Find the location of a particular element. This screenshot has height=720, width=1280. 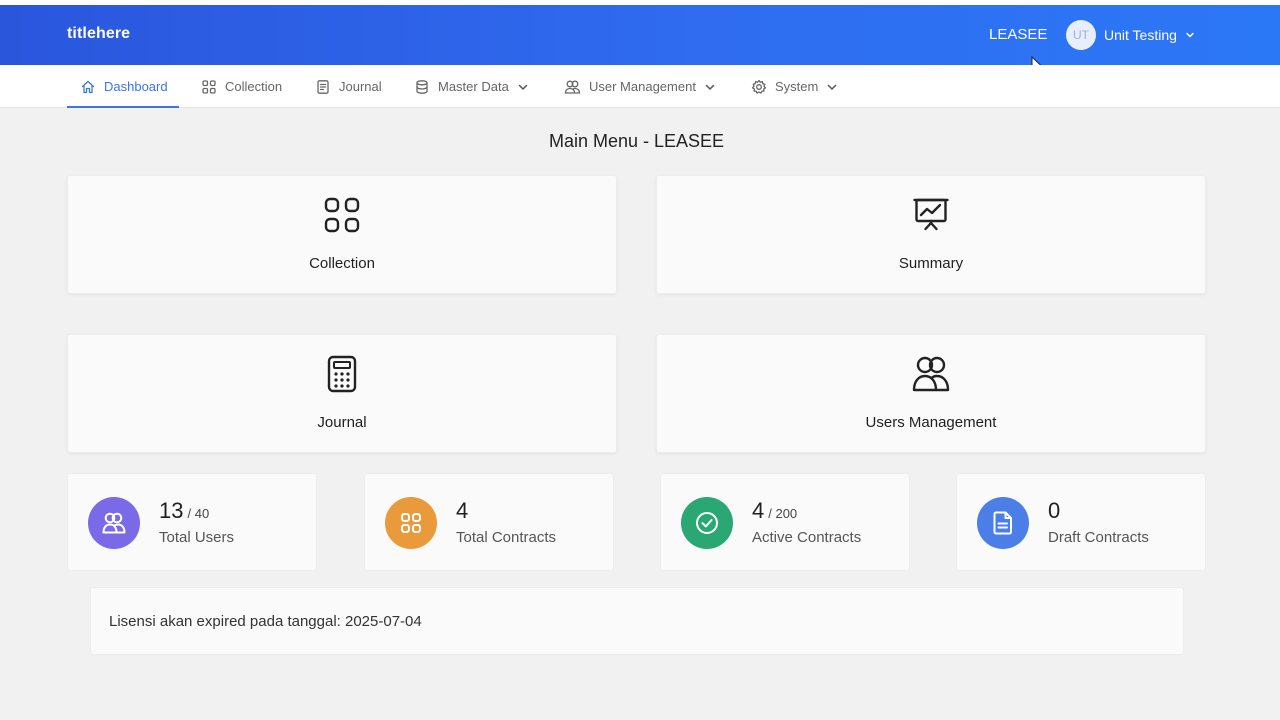

menu-card-collection: Collection is located at coordinates (342, 234).